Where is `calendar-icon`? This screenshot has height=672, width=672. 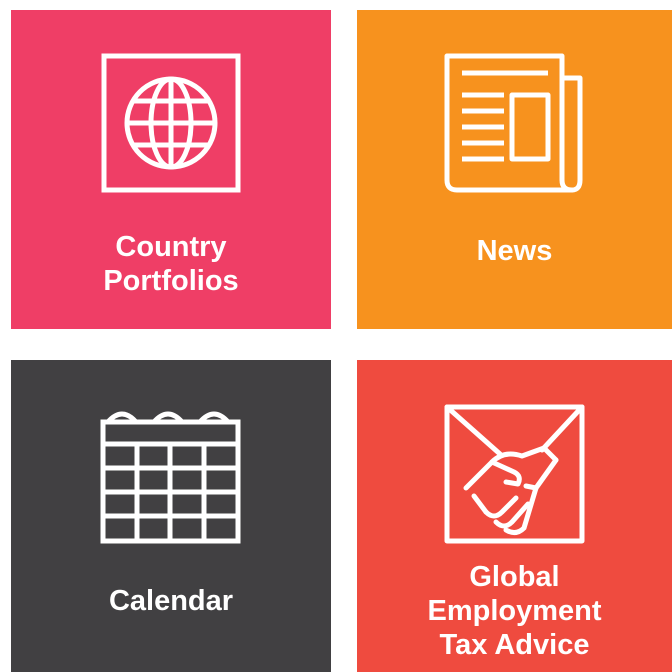 calendar-icon is located at coordinates (170, 477).